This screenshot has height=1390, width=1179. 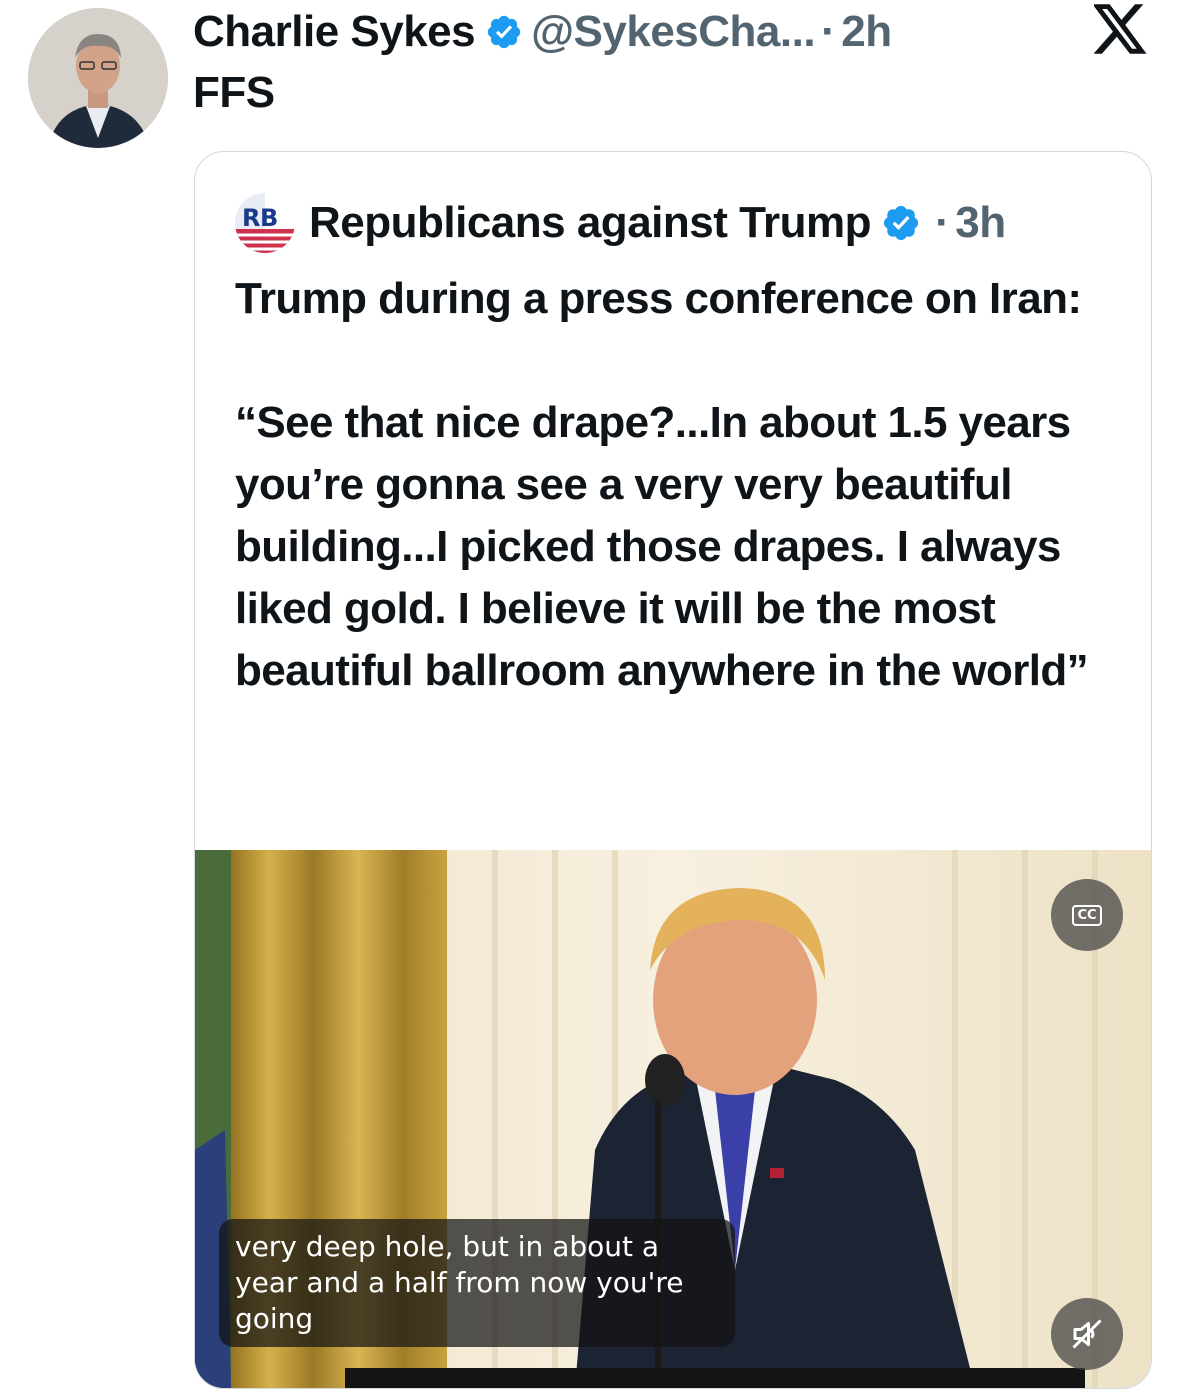 I want to click on quoted-author-name: Republicans against Trump, so click(x=590, y=223).